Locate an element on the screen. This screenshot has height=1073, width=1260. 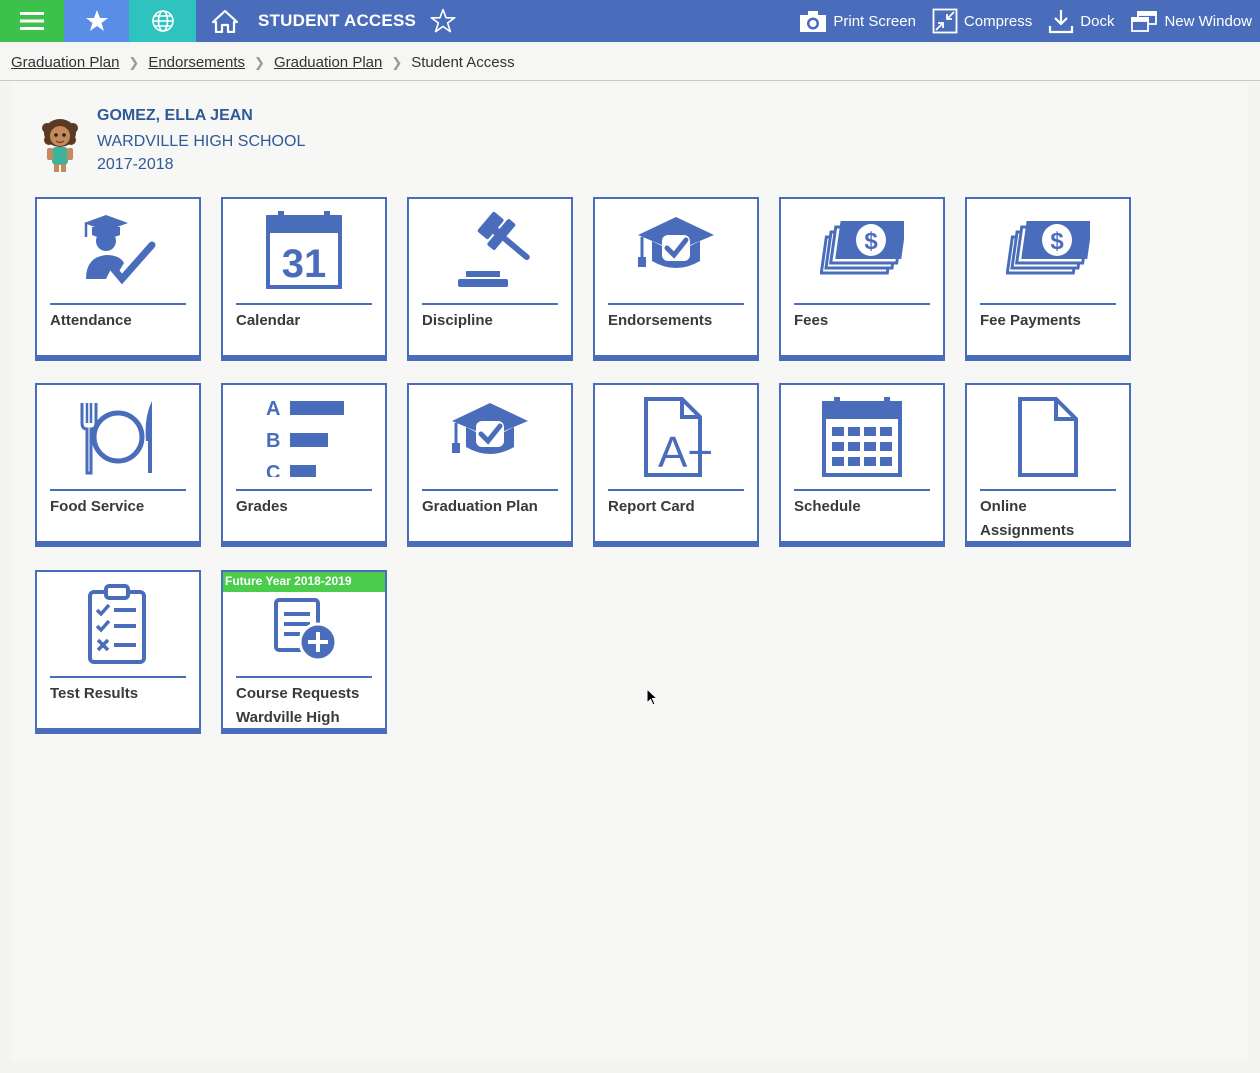
breadcrumb-current: Student Access is located at coordinates (463, 62).